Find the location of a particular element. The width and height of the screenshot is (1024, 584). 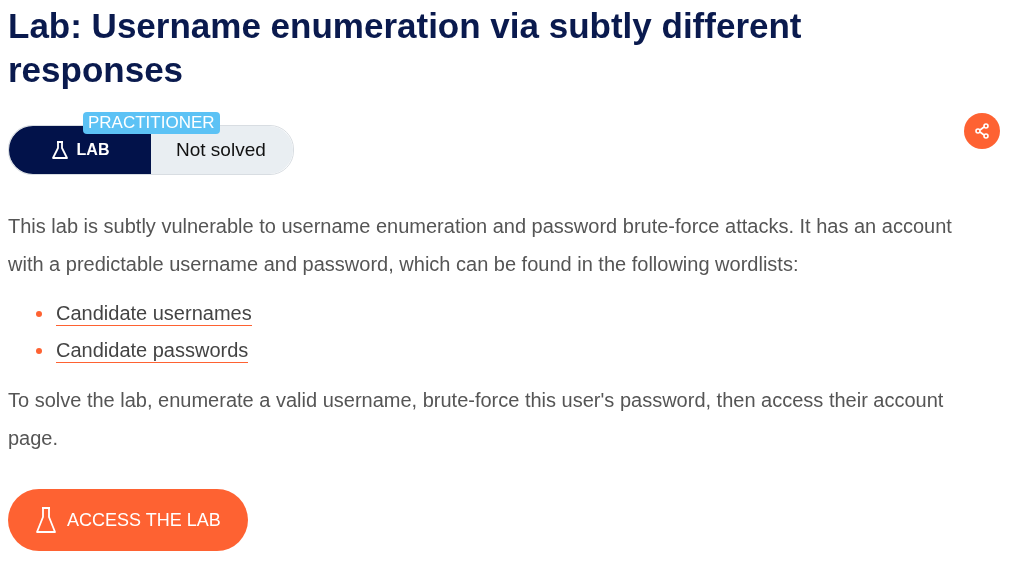

level-tag: PRACTITIONER is located at coordinates (151, 123).